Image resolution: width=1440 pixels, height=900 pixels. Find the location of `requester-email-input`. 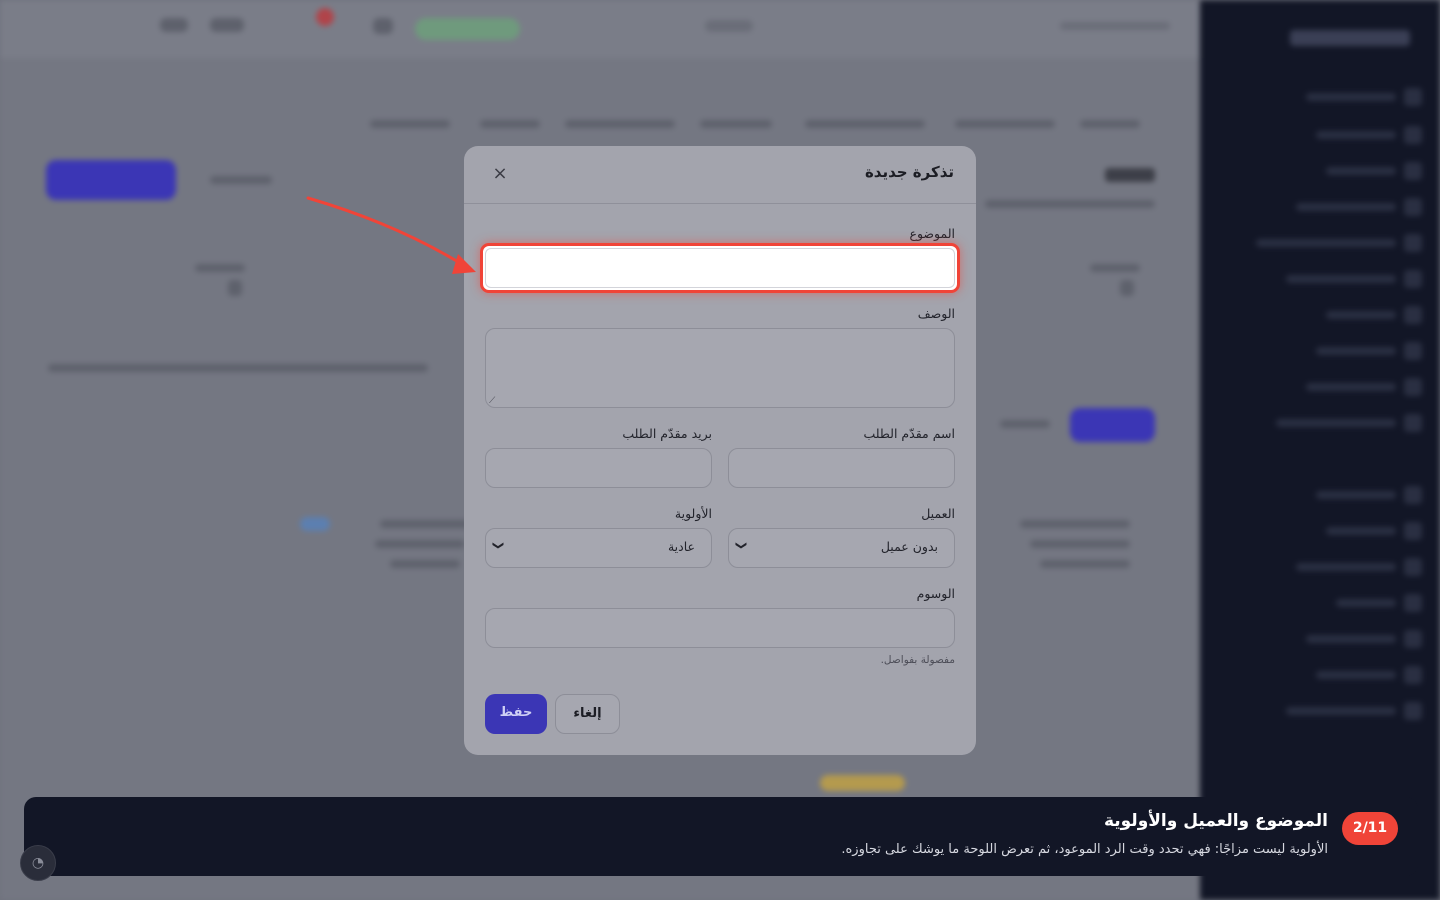

requester-email-input is located at coordinates (598, 468).